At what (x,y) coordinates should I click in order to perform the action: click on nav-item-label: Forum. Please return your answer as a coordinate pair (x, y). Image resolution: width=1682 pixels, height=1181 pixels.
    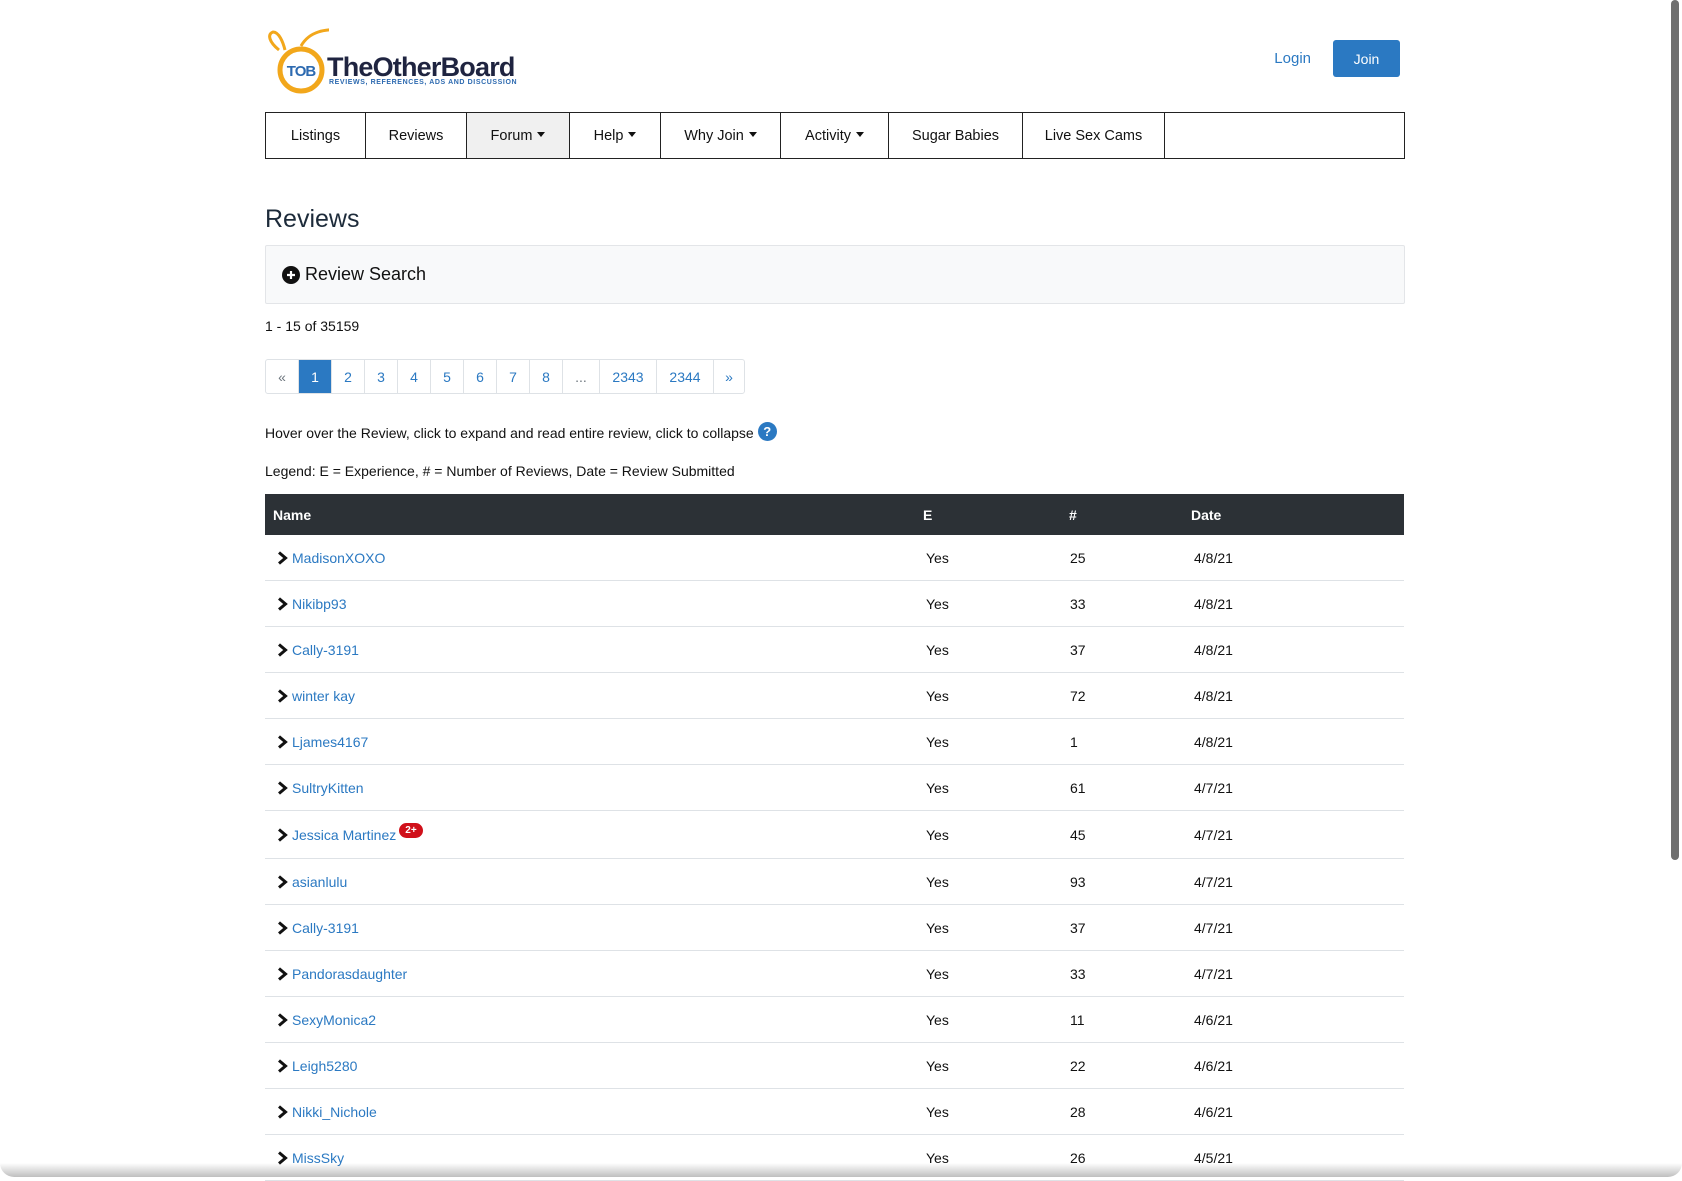
    Looking at the image, I should click on (511, 135).